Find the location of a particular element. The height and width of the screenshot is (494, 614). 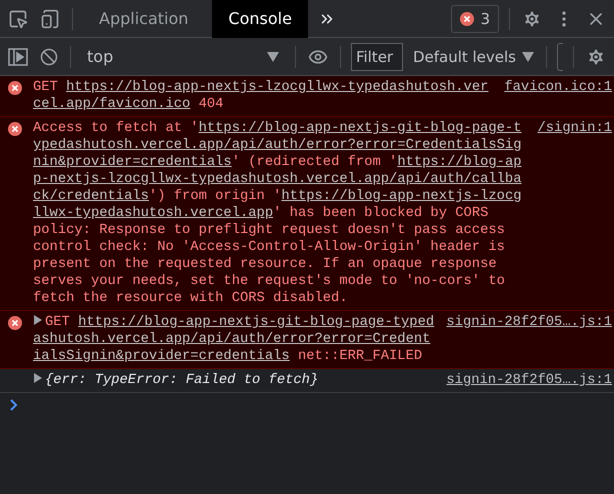

source-link: /signin:1 is located at coordinates (574, 128).